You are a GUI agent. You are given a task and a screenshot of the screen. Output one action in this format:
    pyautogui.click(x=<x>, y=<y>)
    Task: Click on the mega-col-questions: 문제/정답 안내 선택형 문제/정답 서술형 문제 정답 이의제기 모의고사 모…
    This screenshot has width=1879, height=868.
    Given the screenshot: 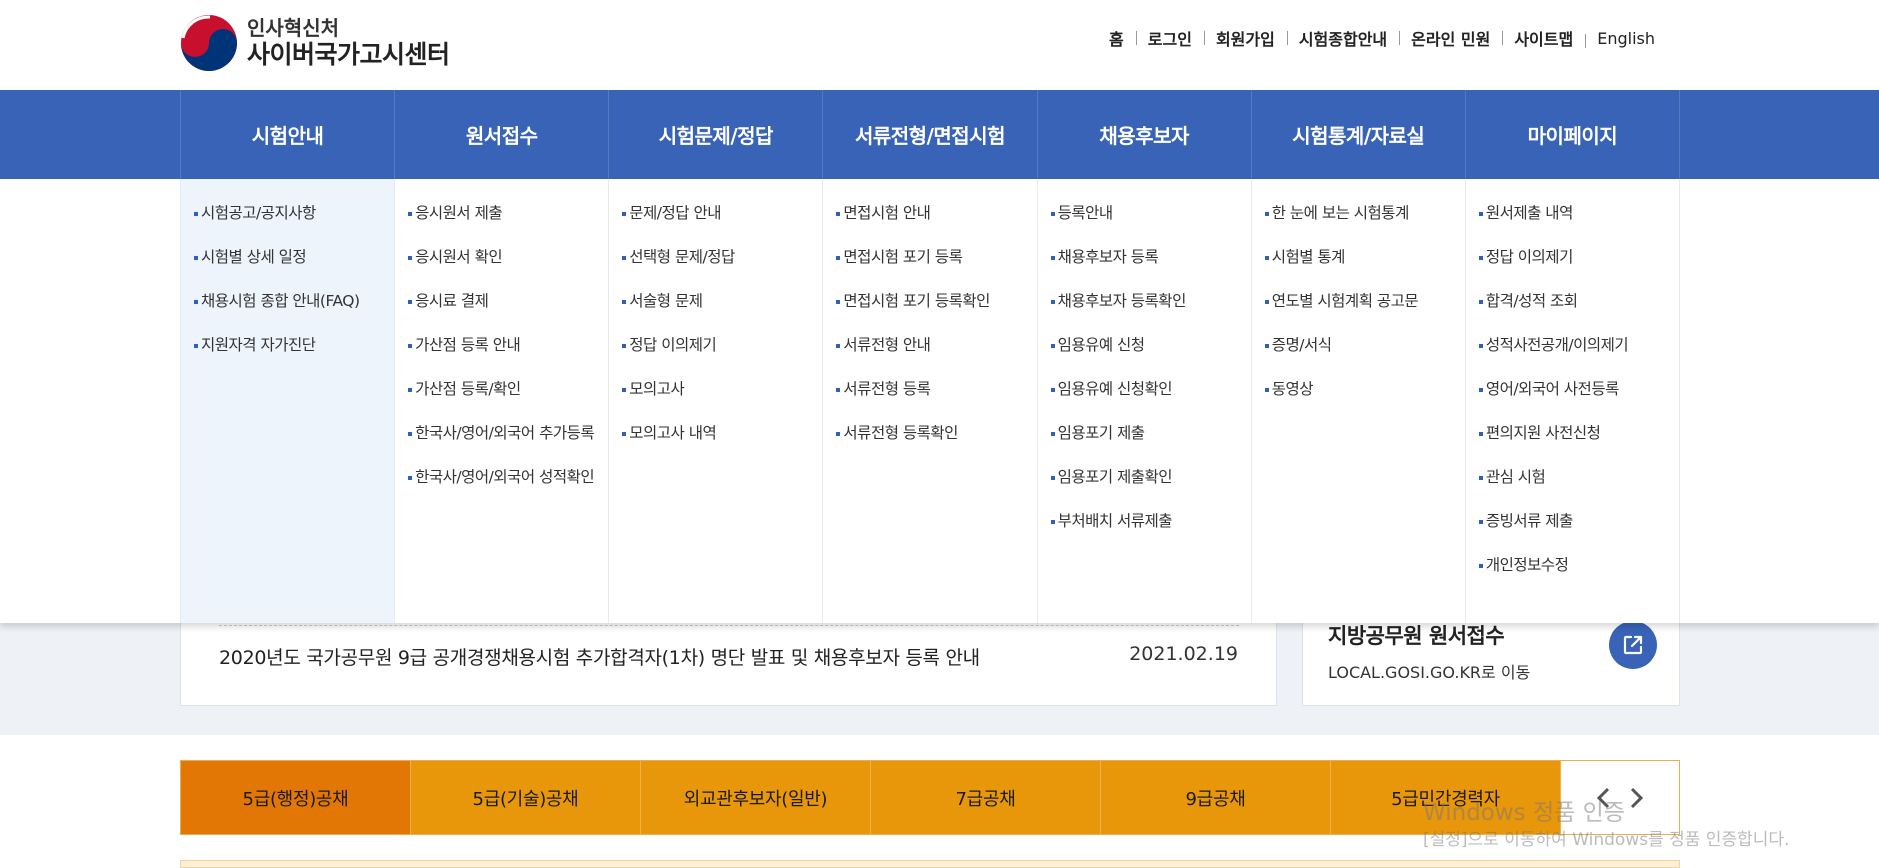 What is the action you would take?
    pyautogui.click(x=716, y=401)
    